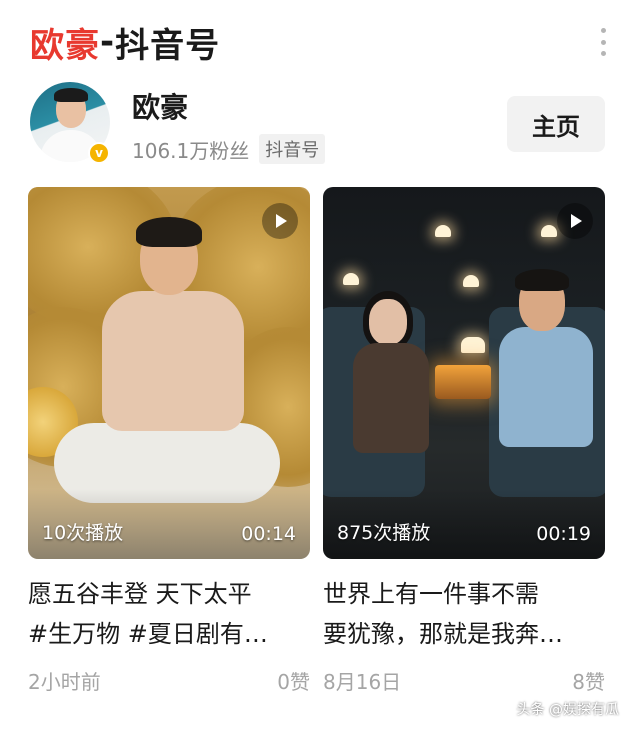 The width and height of the screenshot is (633, 731). What do you see at coordinates (588, 682) in the screenshot?
I see `like-count: 8赞` at bounding box center [588, 682].